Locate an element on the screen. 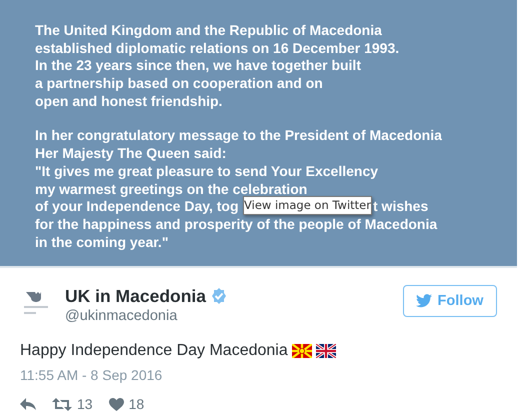 This screenshot has height=420, width=520. image-text-line: my warmest greetings on the celebration is located at coordinates (171, 189).